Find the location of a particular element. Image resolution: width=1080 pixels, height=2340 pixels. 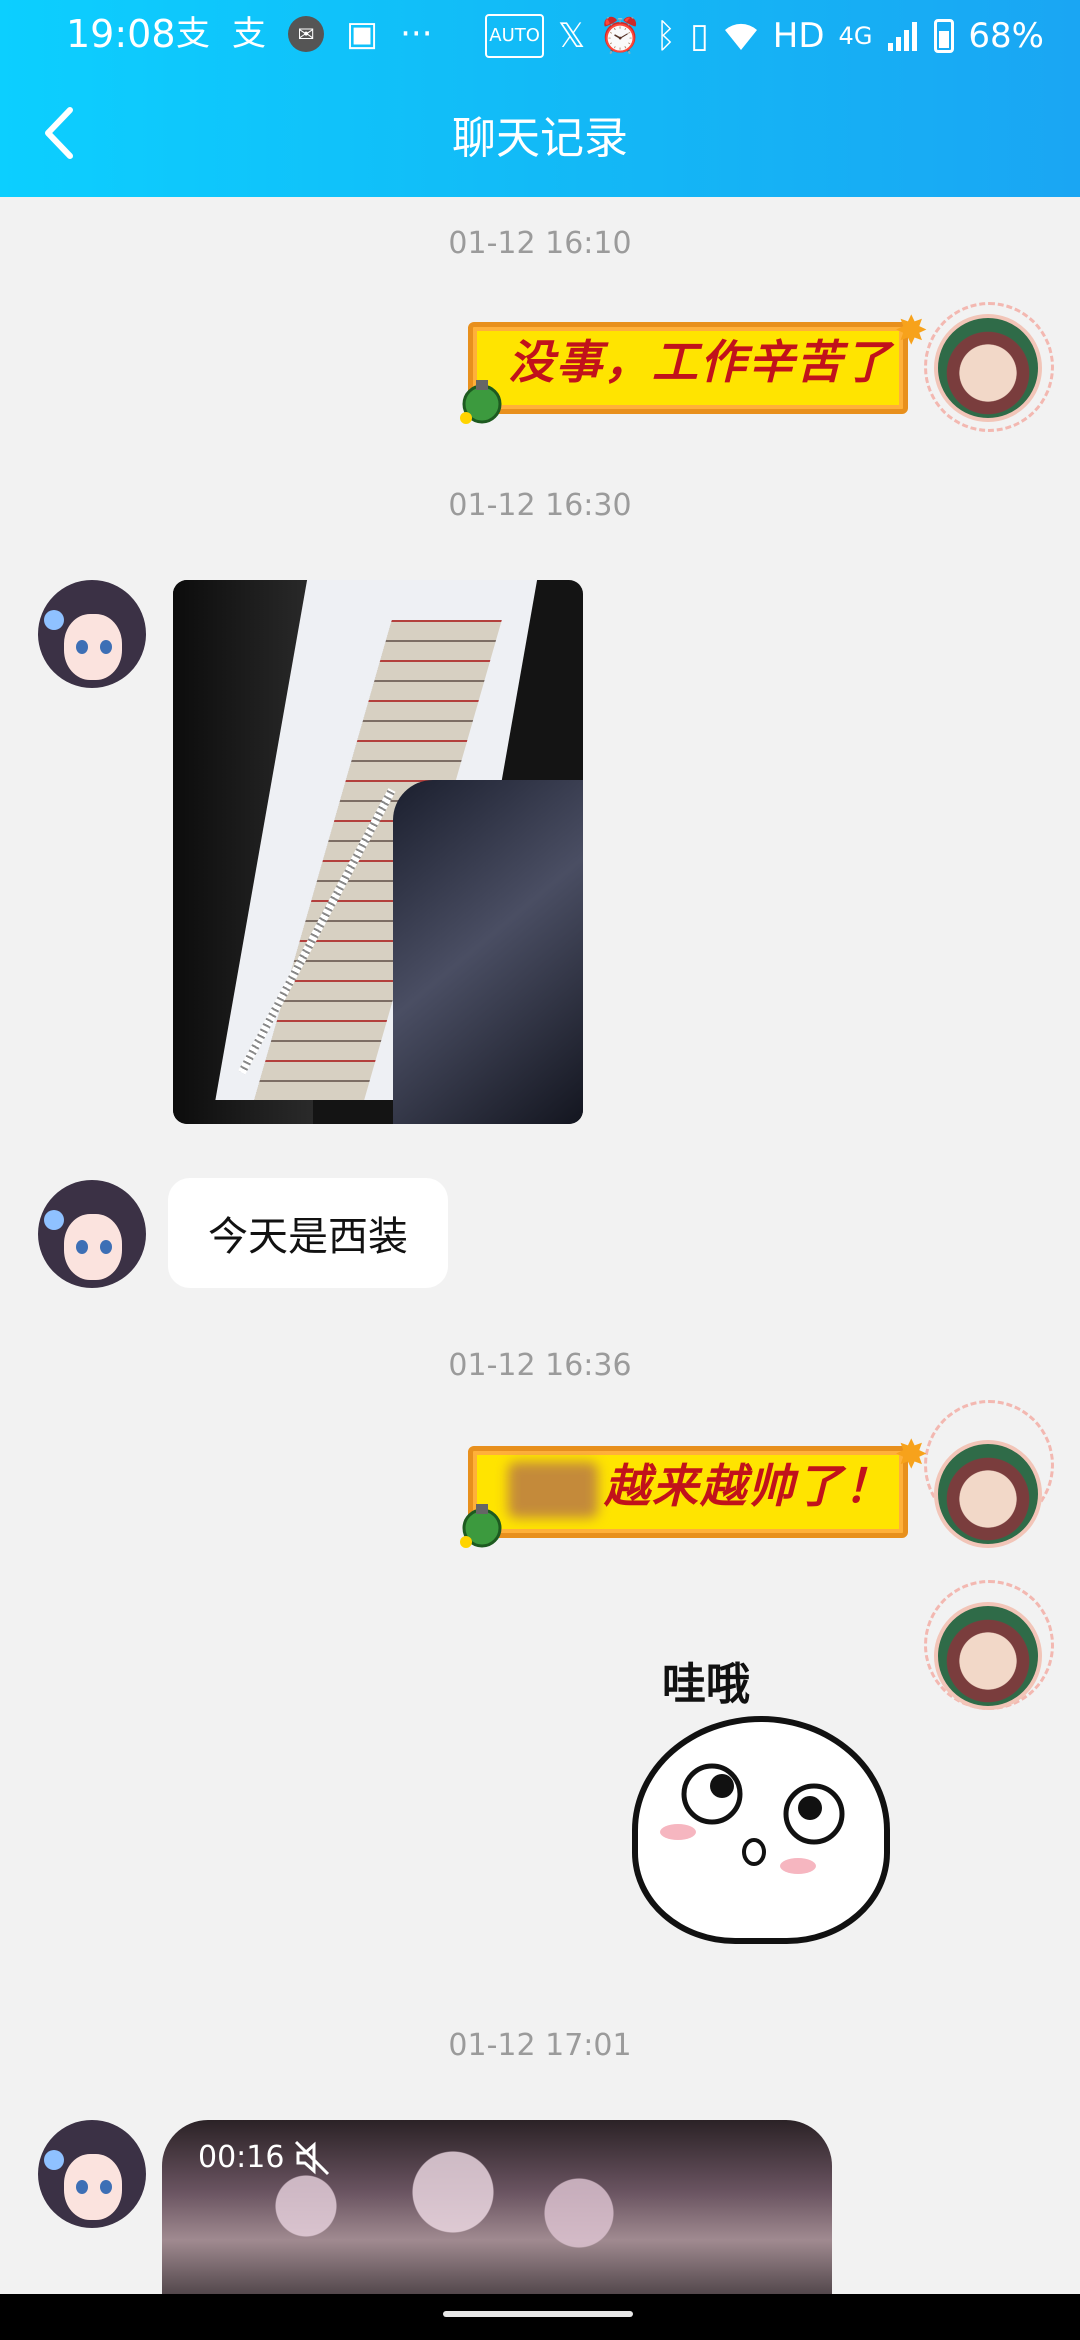

status-bar: 19:08 支 支 ✉ ▣ ··· AUTO 𝕏 ⏰ ᛒ ▯ HD 4G 68% is located at coordinates (540, 35).